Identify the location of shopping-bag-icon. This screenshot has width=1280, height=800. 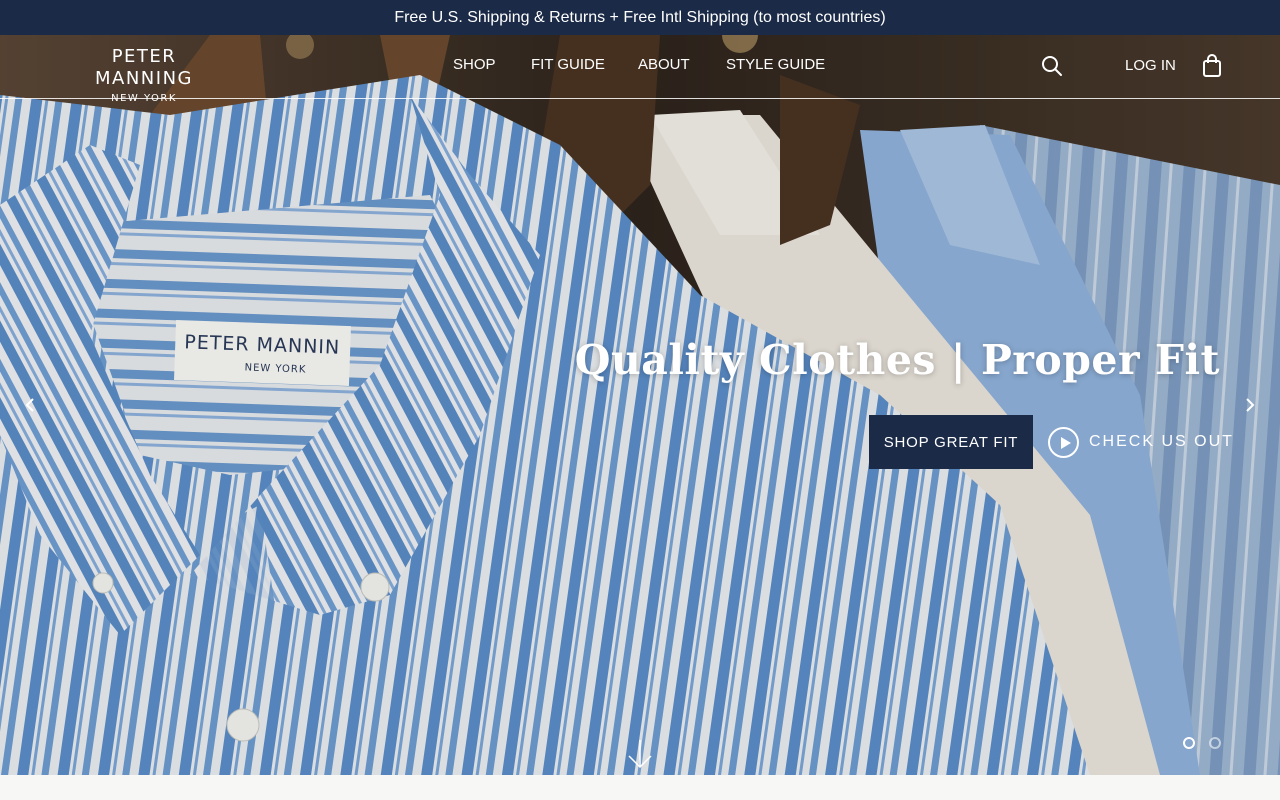
(1212, 66).